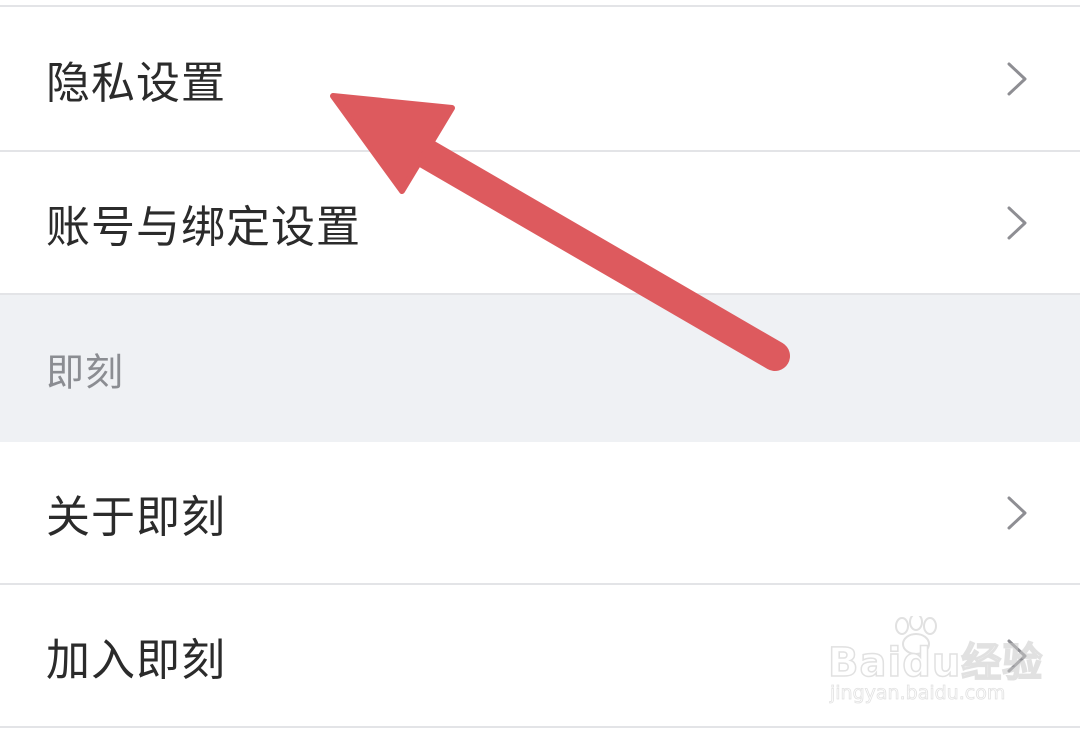 This screenshot has height=736, width=1080. Describe the element at coordinates (136, 517) in the screenshot. I see `settings-item-label: 关于即刻` at that location.